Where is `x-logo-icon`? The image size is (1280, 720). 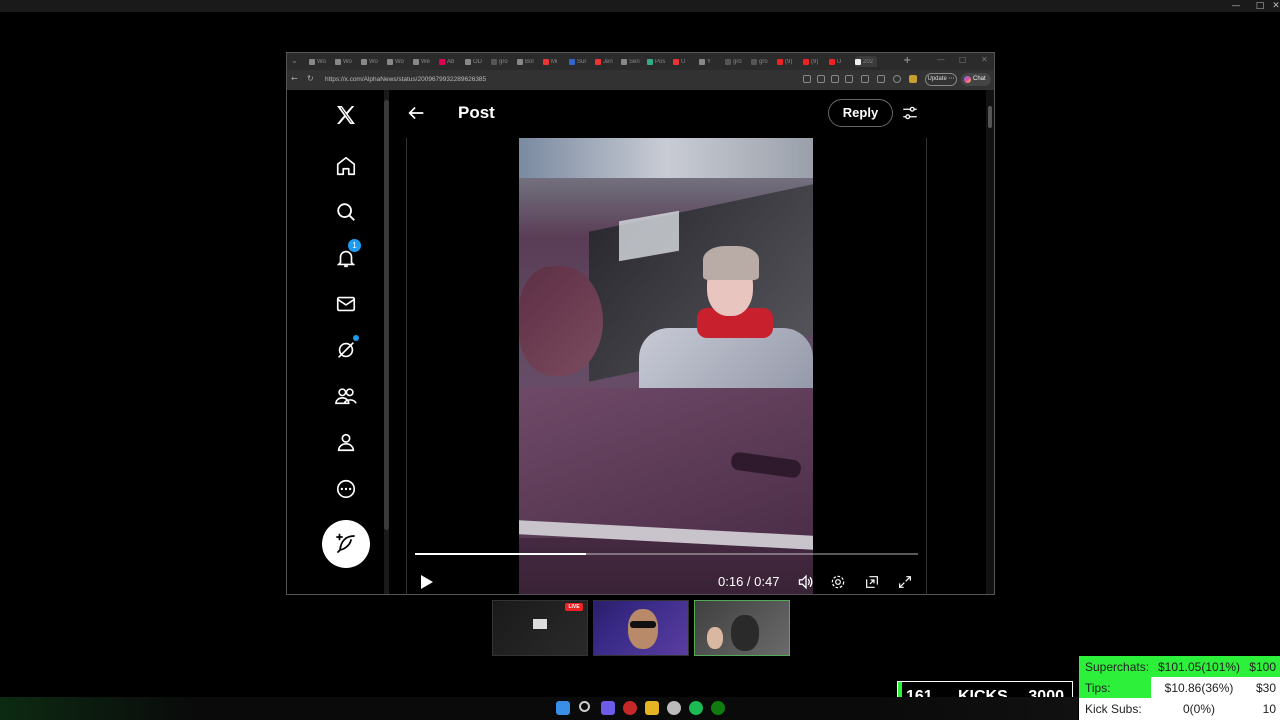 x-logo-icon is located at coordinates (346, 115).